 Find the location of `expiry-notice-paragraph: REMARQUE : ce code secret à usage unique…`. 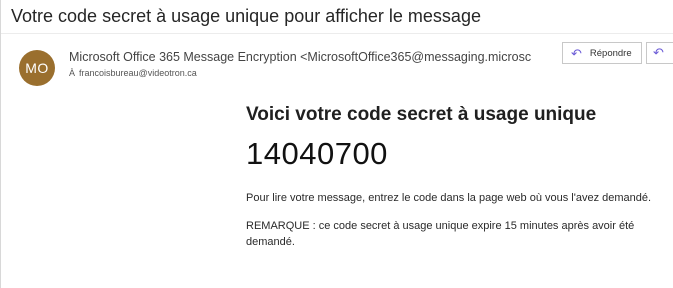

expiry-notice-paragraph: REMARQUE : ce code secret à usage unique… is located at coordinates (440, 234).